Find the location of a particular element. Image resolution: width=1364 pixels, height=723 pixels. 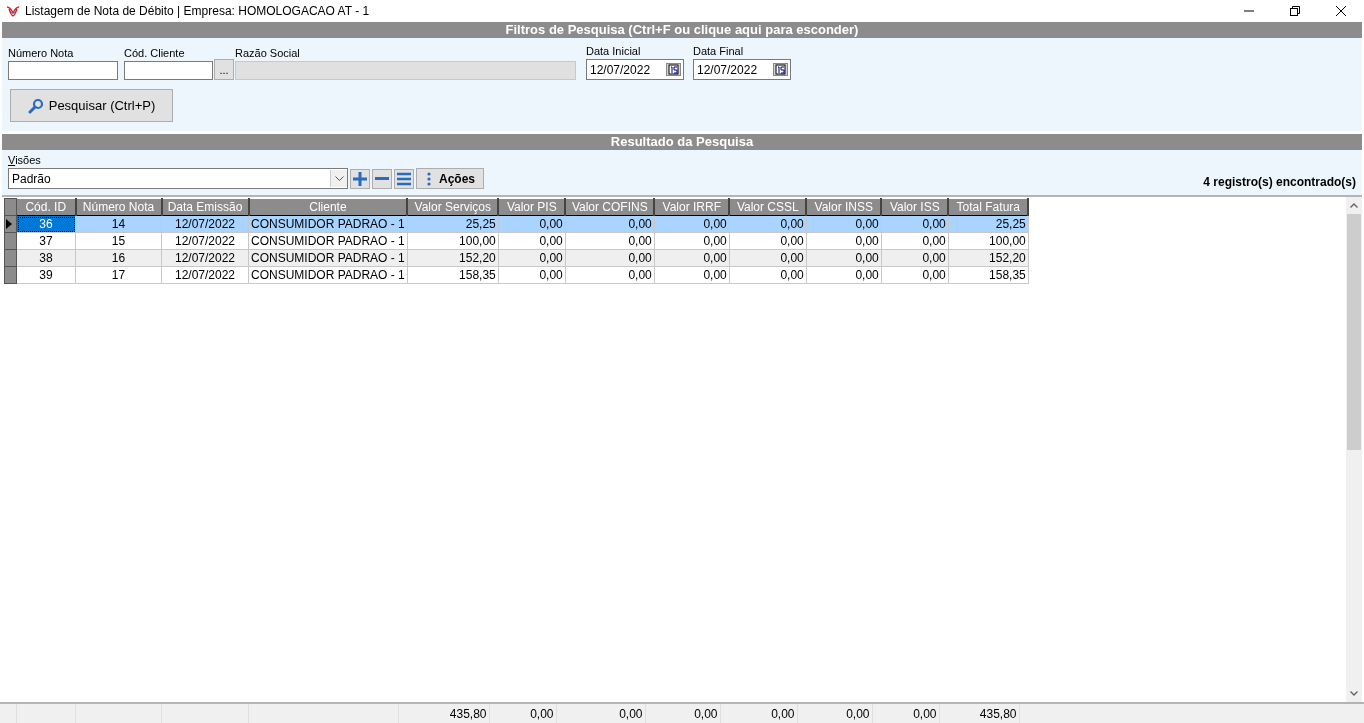

results-header: Resultado da Pesquisa is located at coordinates (682, 142).